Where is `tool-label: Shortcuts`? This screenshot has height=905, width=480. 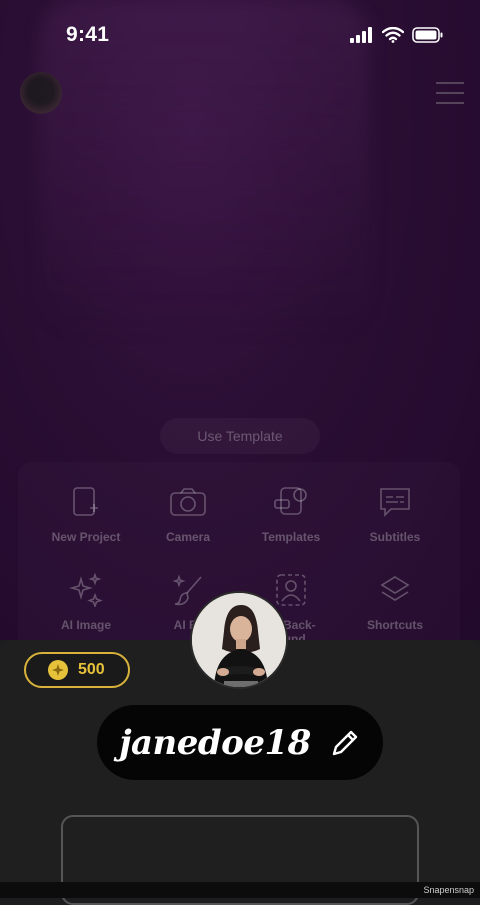
tool-label: Shortcuts is located at coordinates (394, 625).